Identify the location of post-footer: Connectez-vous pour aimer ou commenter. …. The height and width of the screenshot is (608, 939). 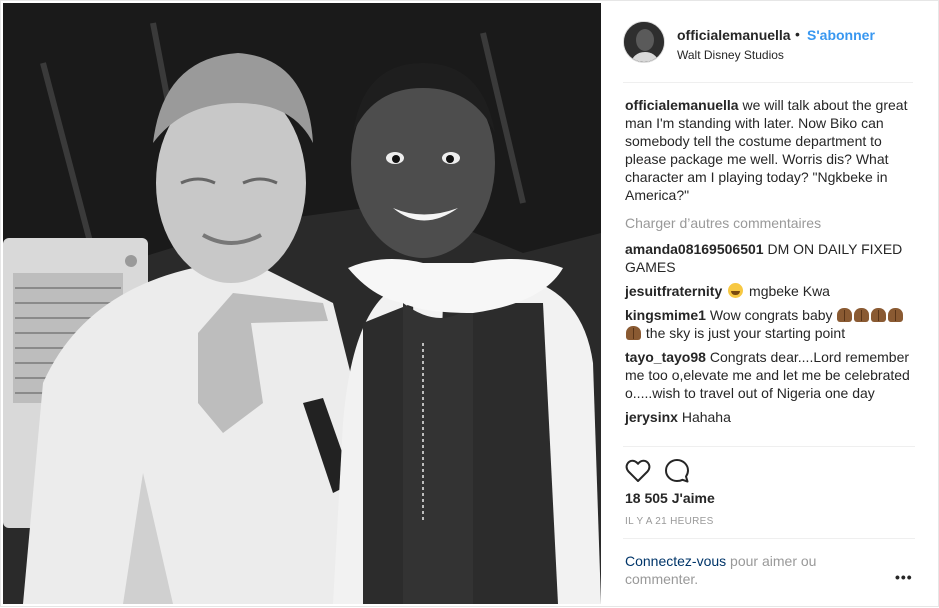
(769, 573).